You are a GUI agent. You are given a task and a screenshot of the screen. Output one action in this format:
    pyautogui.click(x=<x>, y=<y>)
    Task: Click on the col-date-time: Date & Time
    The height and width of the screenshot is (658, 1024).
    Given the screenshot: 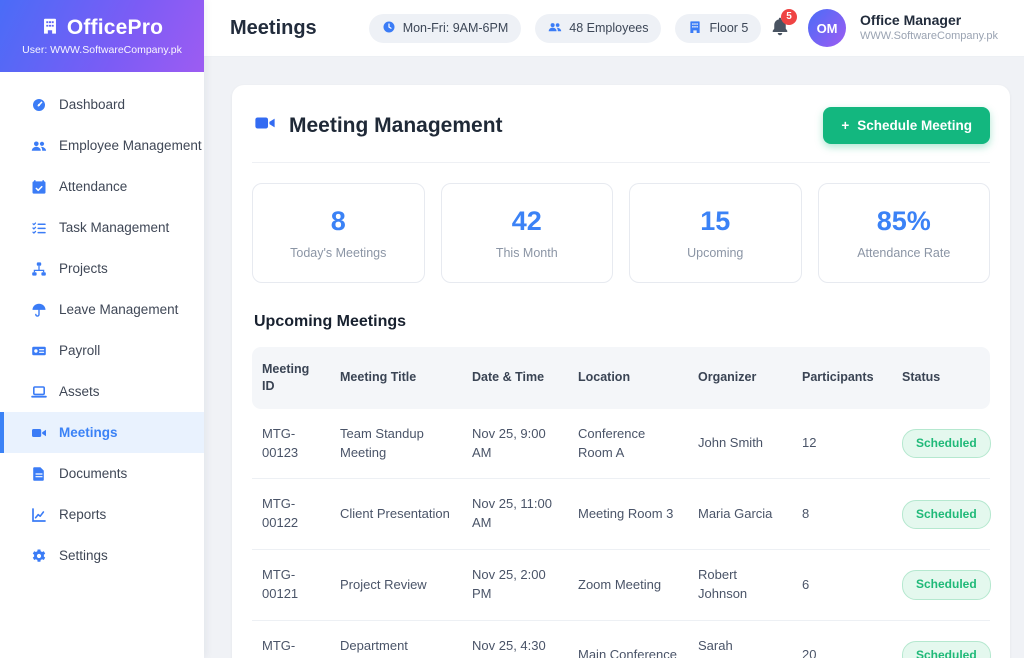 What is the action you would take?
    pyautogui.click(x=508, y=377)
    